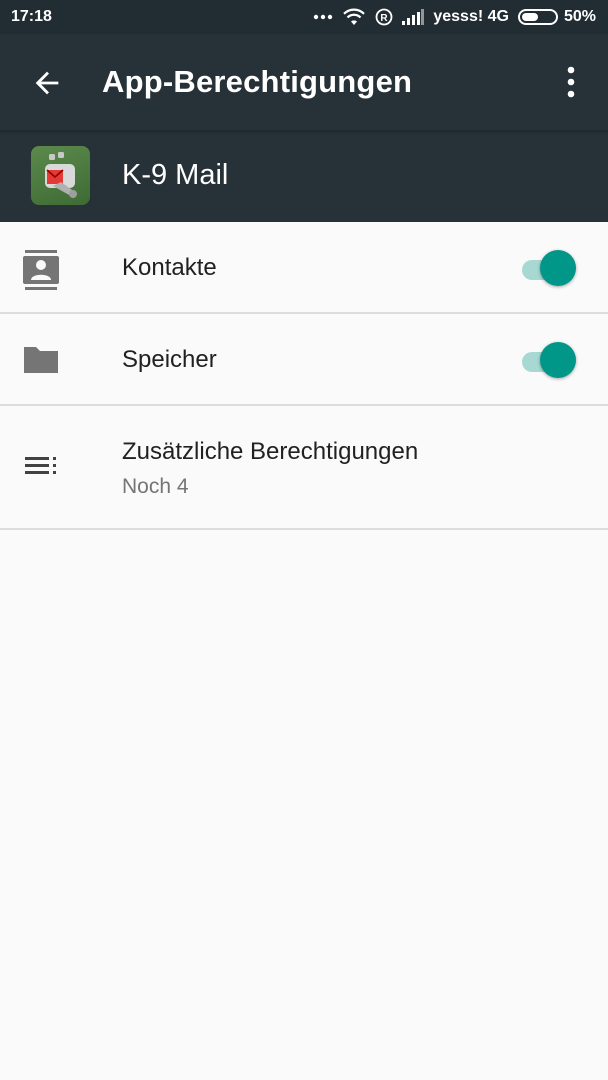 The width and height of the screenshot is (608, 1080). I want to click on permission-label: Kontakte, so click(169, 267).